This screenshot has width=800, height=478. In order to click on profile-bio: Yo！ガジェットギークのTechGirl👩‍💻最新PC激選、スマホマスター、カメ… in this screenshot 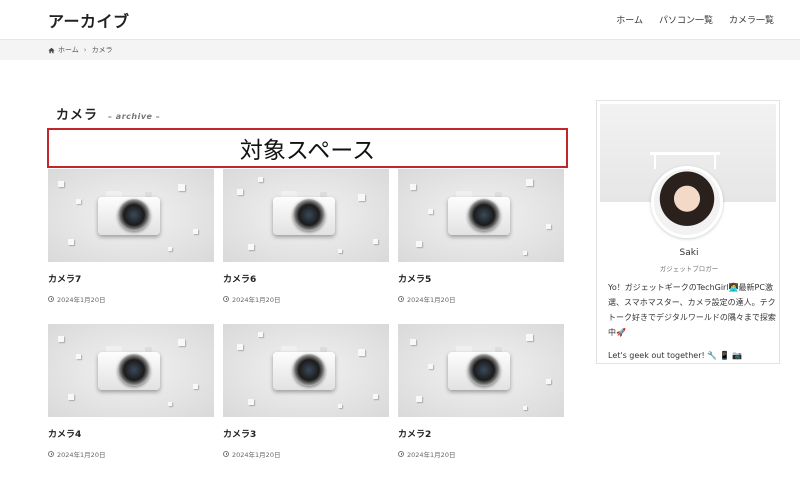, I will do `click(692, 310)`.